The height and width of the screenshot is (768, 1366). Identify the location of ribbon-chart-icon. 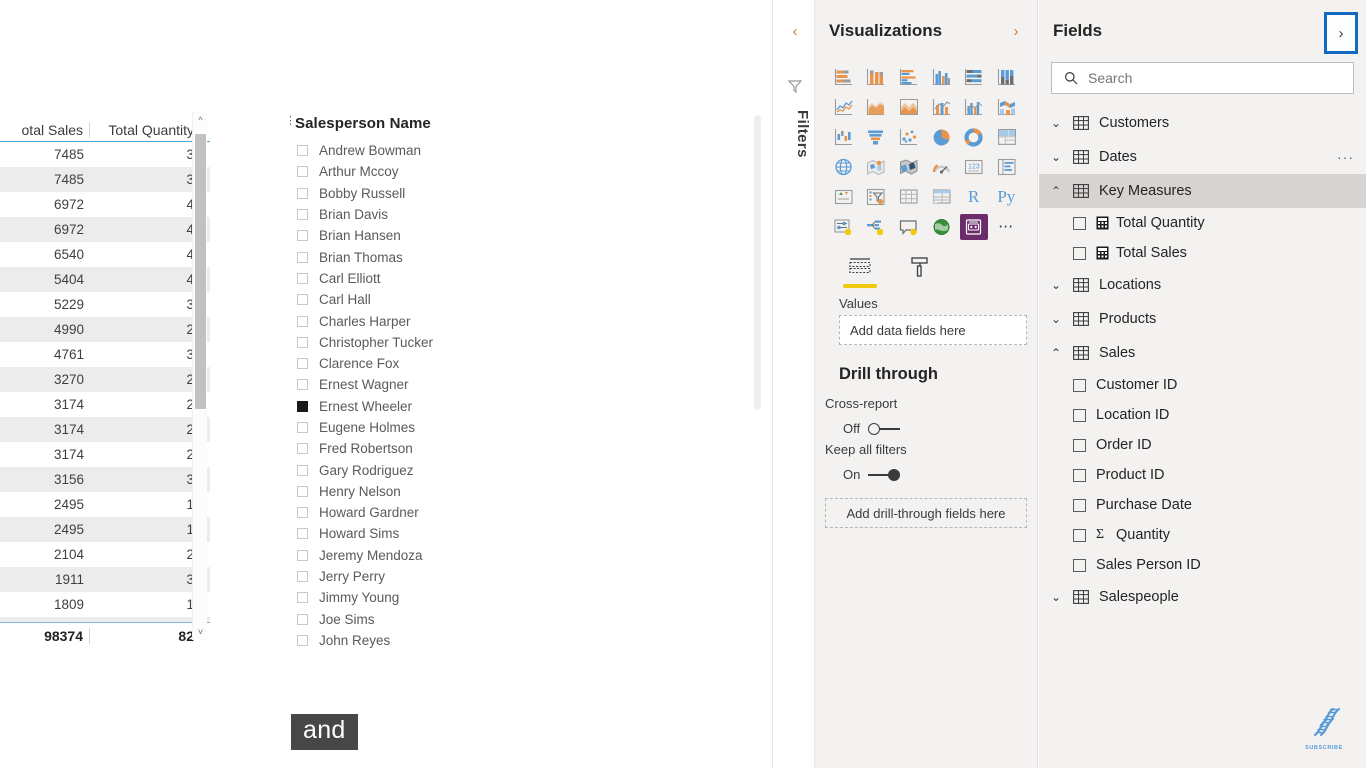
(1006, 107).